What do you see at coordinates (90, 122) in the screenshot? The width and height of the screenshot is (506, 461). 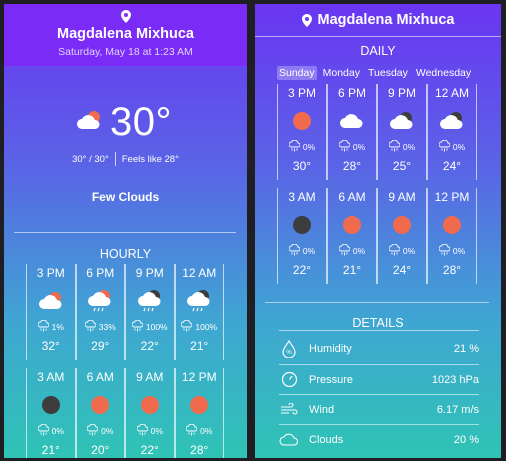 I see `few-clouds-day-icon` at bounding box center [90, 122].